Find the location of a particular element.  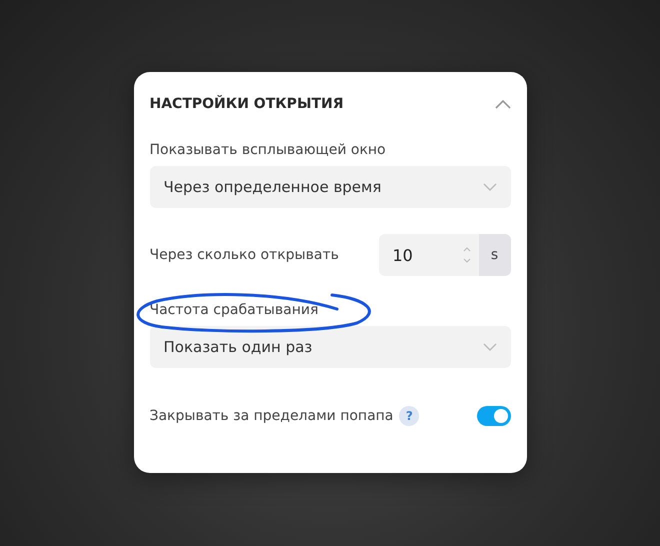

unit-label: s is located at coordinates (494, 255).